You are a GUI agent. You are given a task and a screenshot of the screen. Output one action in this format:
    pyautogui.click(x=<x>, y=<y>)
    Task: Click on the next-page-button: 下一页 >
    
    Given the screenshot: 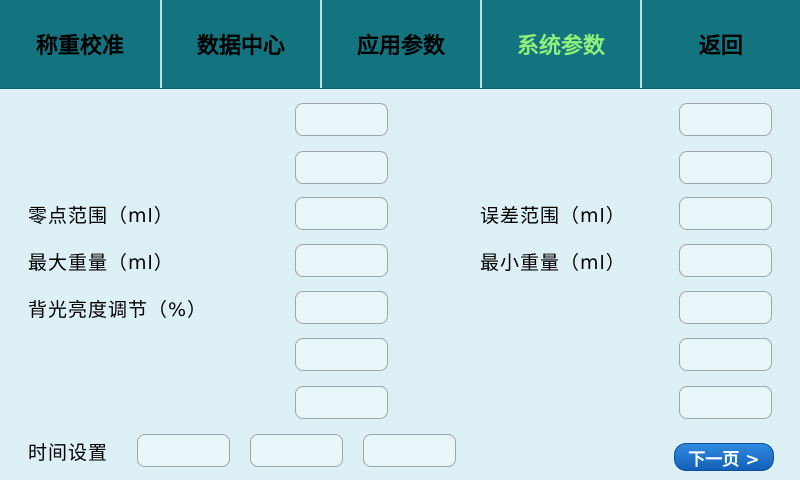 What is the action you would take?
    pyautogui.click(x=724, y=457)
    